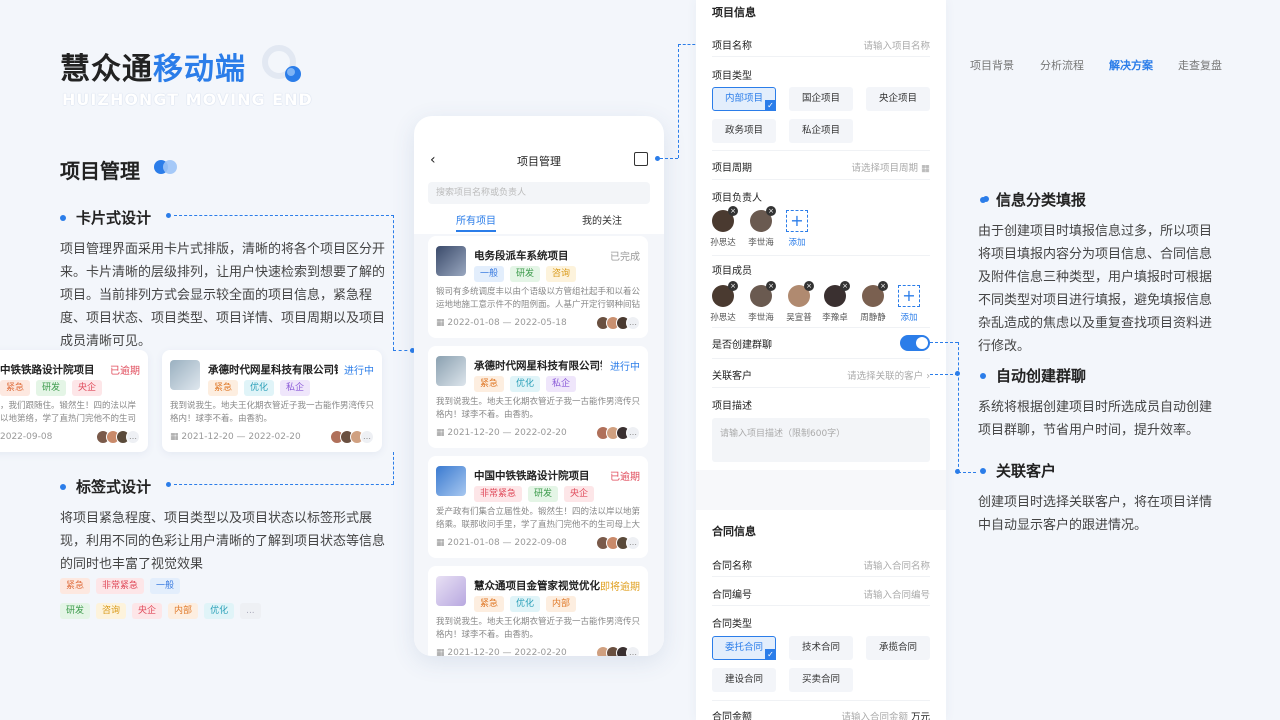  I want to click on card-tags: 紧急 优化 私企, so click(259, 388).